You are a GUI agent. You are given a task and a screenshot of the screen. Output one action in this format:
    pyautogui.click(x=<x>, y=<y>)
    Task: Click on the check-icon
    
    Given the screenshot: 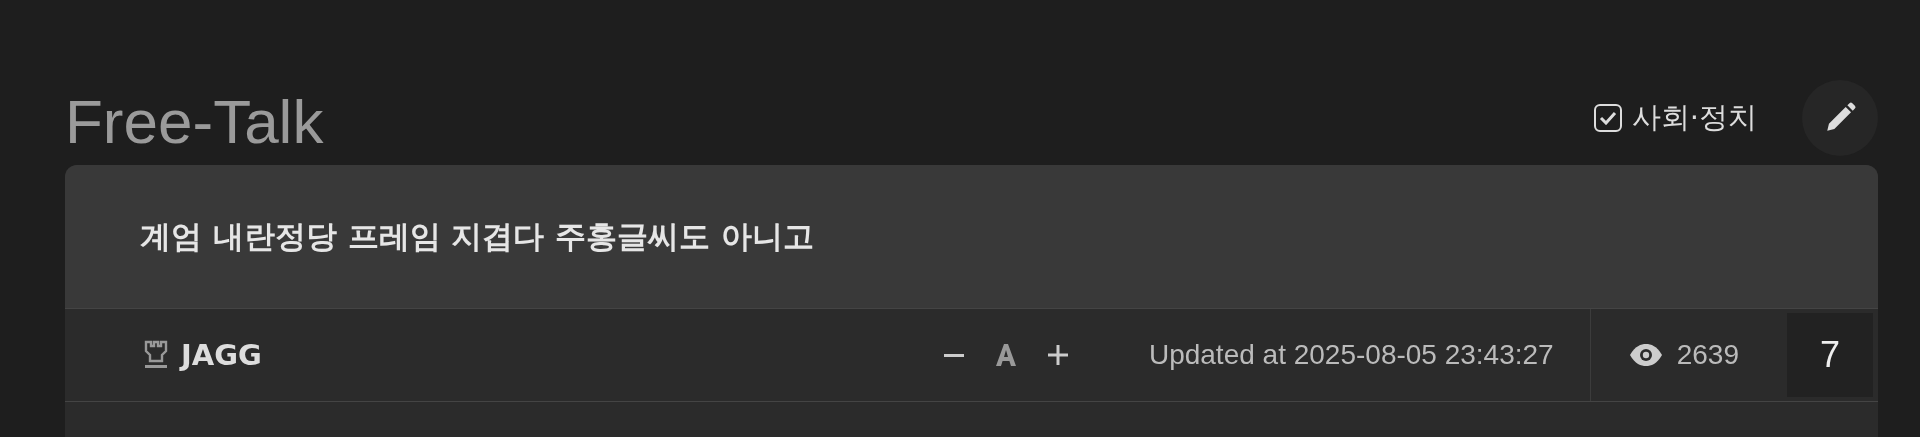 What is the action you would take?
    pyautogui.click(x=1607, y=117)
    